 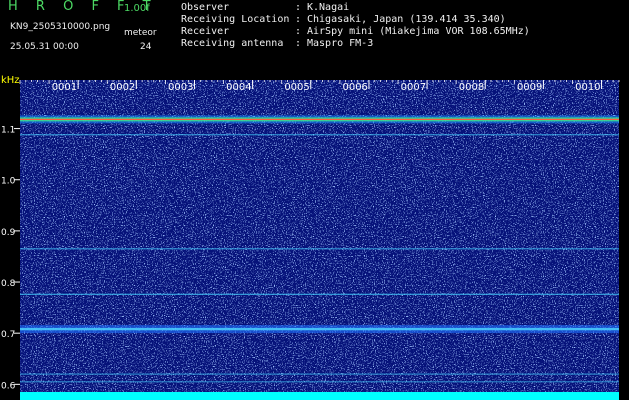 I want to click on y-tick-label: 0.6, so click(x=8, y=386).